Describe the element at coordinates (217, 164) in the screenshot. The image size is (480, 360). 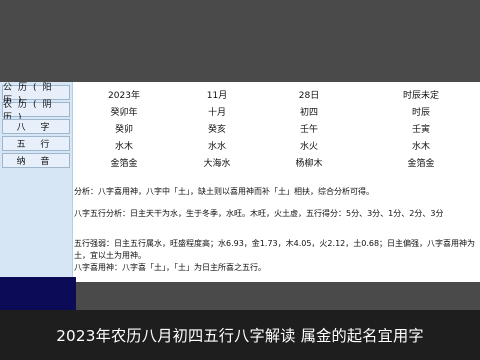
I see `cell: 大海水` at that location.